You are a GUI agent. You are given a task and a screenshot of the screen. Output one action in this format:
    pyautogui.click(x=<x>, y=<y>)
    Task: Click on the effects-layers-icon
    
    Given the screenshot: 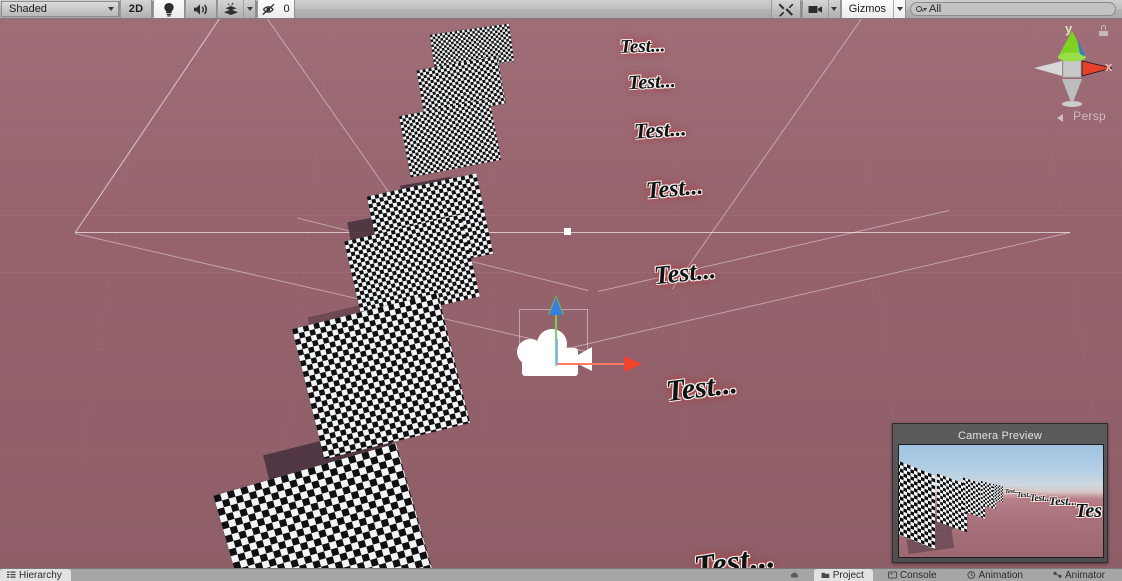 What is the action you would take?
    pyautogui.click(x=230, y=8)
    